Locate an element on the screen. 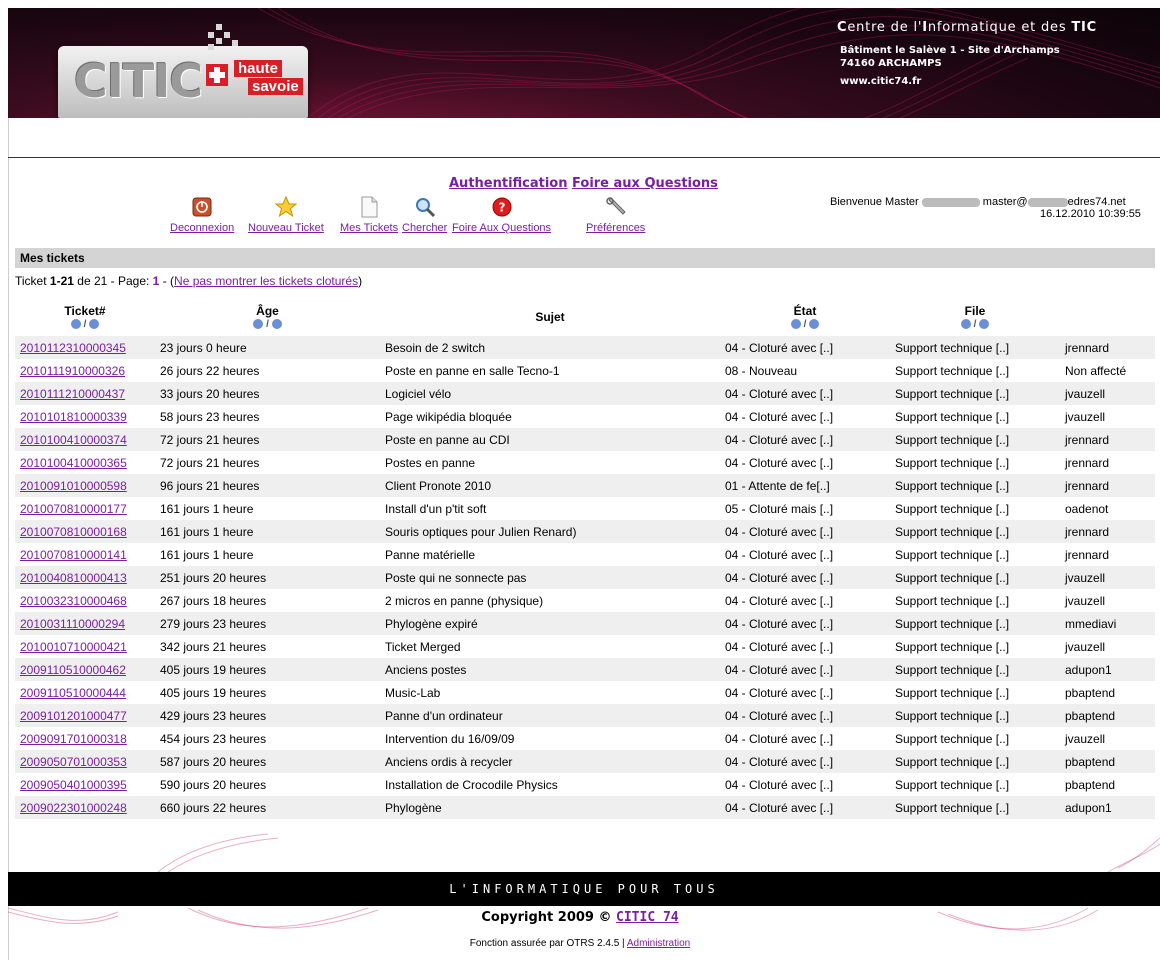 Image resolution: width=1160 pixels, height=960 pixels. ticket-number-link: 2010112310000345 is located at coordinates (73, 348).